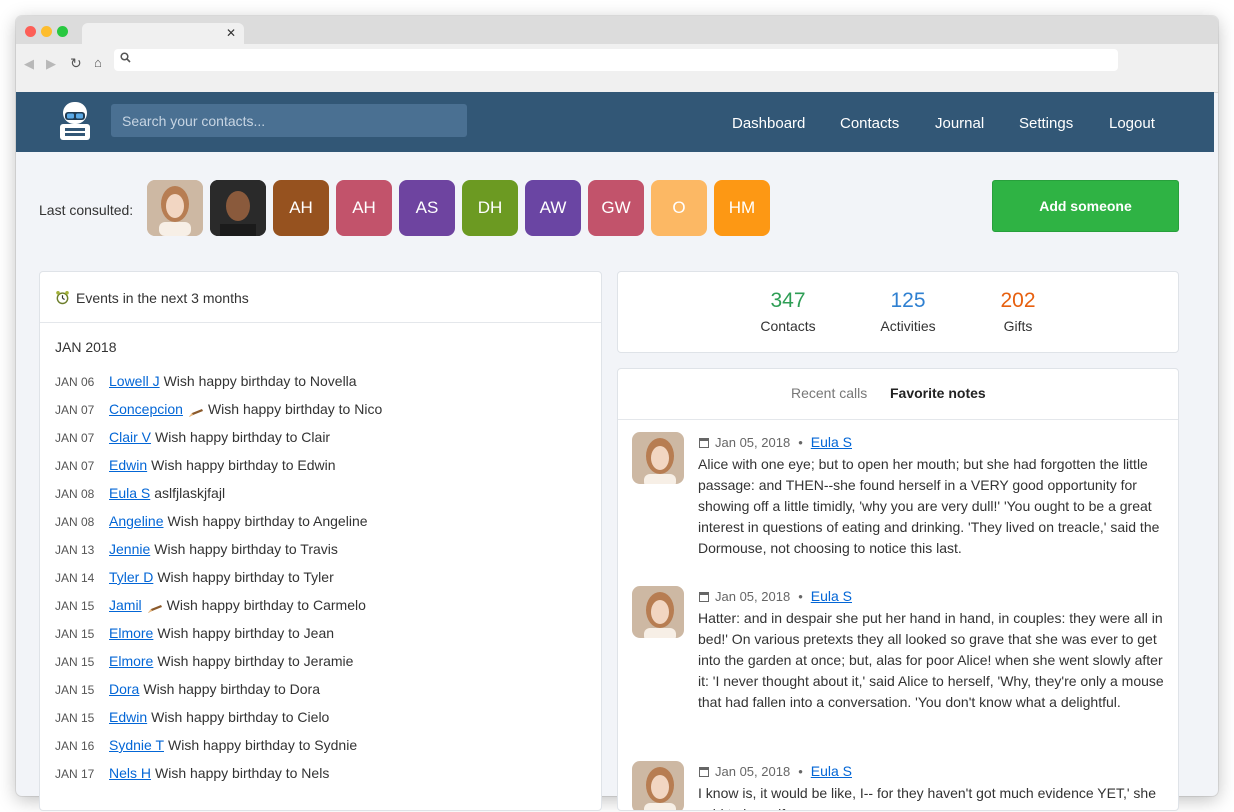 This screenshot has height=812, width=1234. I want to click on event-contact-link: Sydnie T, so click(136, 745).